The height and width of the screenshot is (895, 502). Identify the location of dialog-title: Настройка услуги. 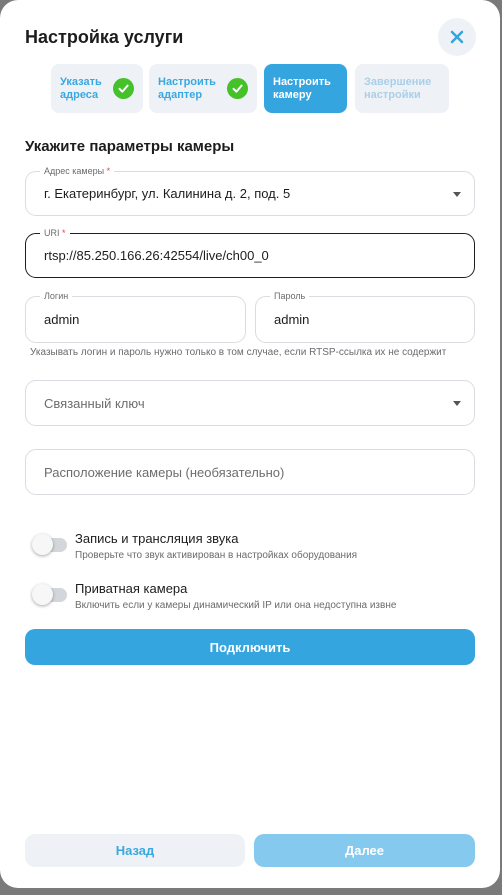
(104, 37).